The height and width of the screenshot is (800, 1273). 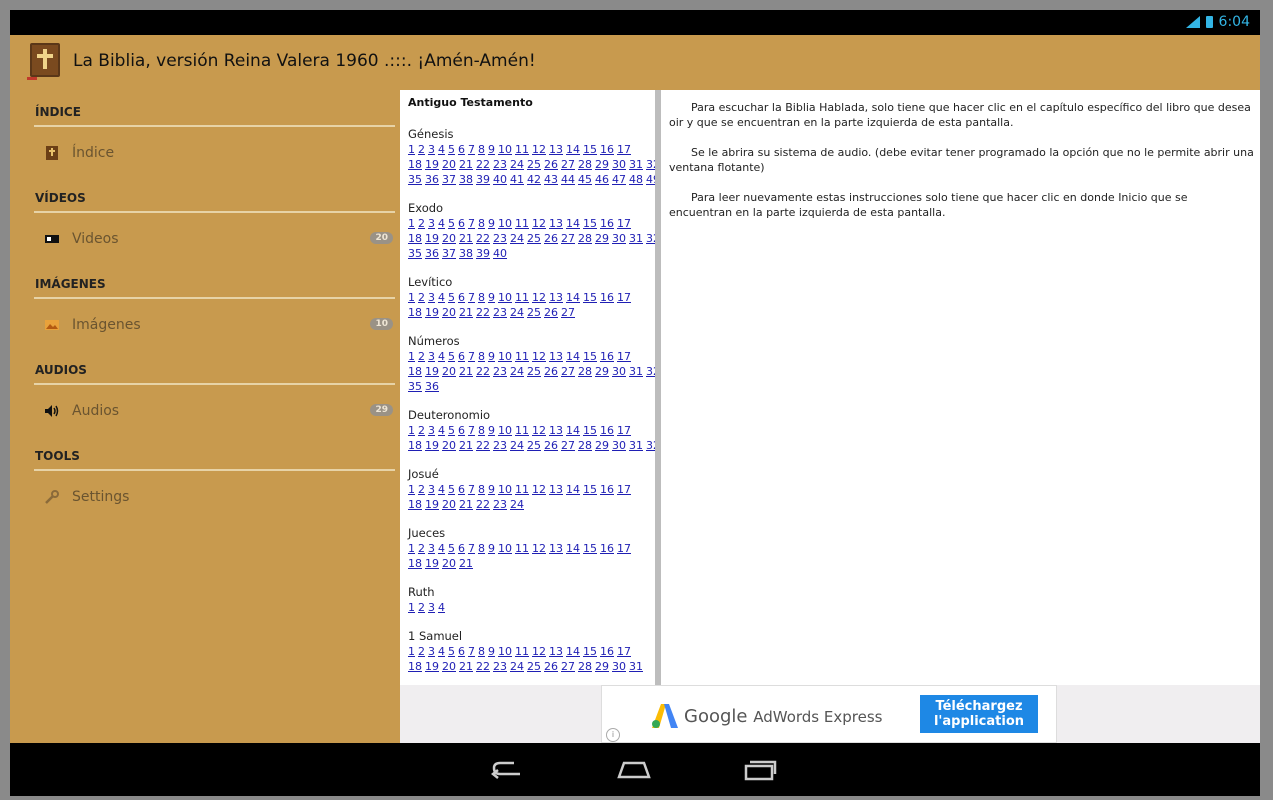 What do you see at coordinates (634, 769) in the screenshot?
I see `home-icon` at bounding box center [634, 769].